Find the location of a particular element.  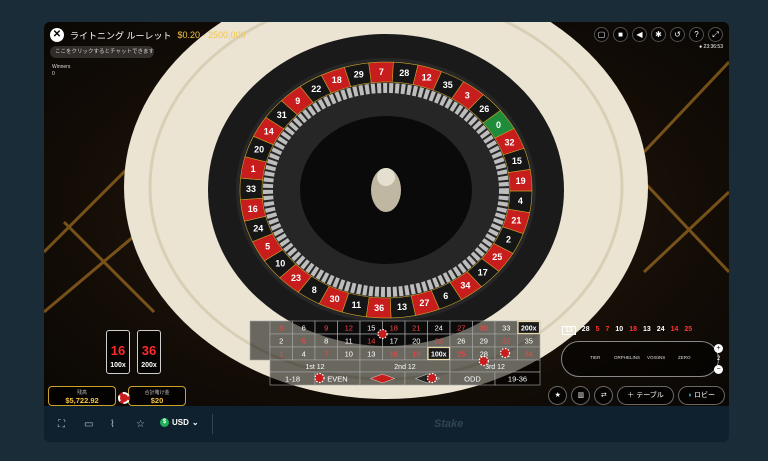

recent-results: 13 28 5 7 10 18 13 24 14 25 is located at coordinates (627, 330).